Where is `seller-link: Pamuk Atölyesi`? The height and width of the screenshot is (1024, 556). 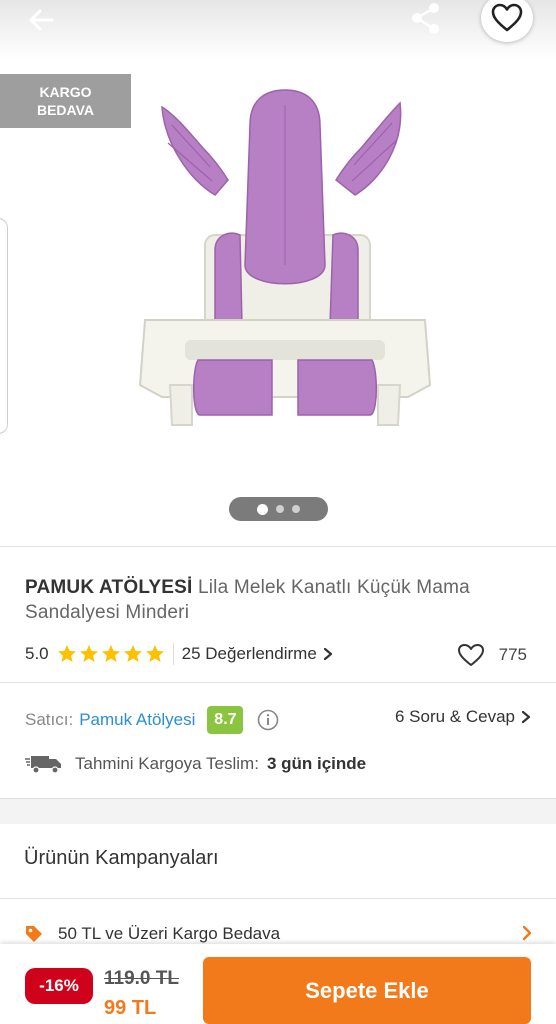
seller-link: Pamuk Atölyesi is located at coordinates (137, 720).